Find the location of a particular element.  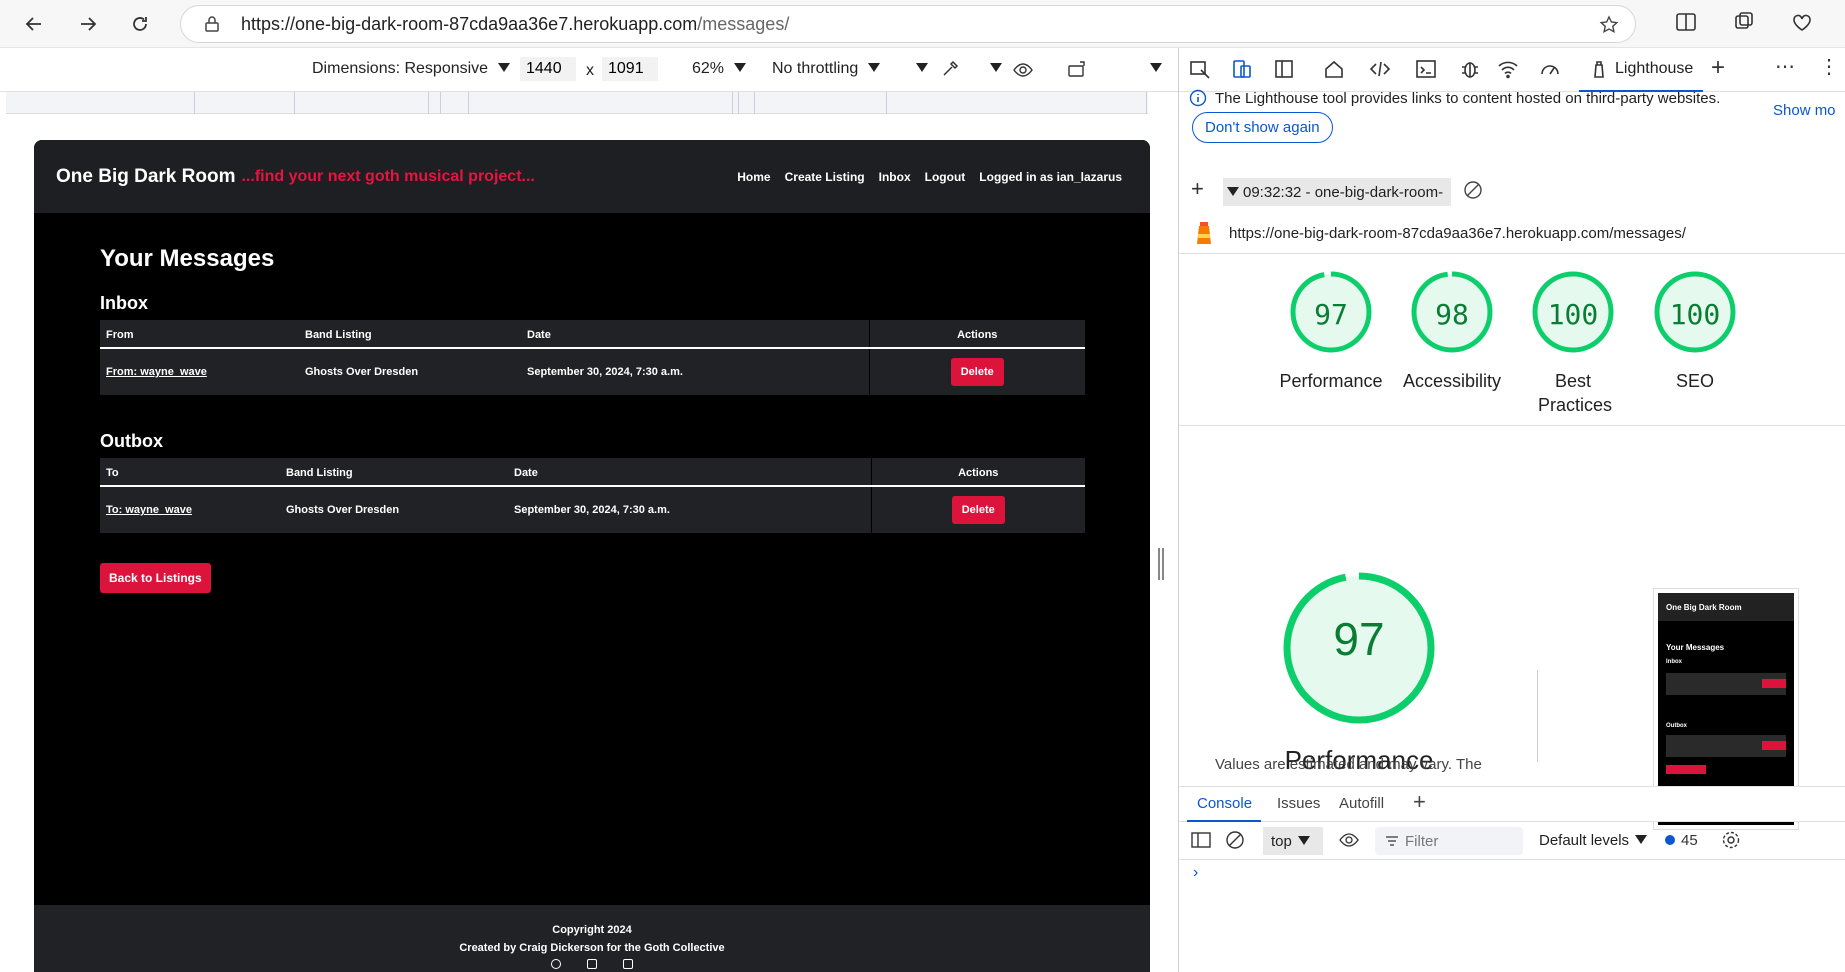

more-options-caret is located at coordinates (917, 69).